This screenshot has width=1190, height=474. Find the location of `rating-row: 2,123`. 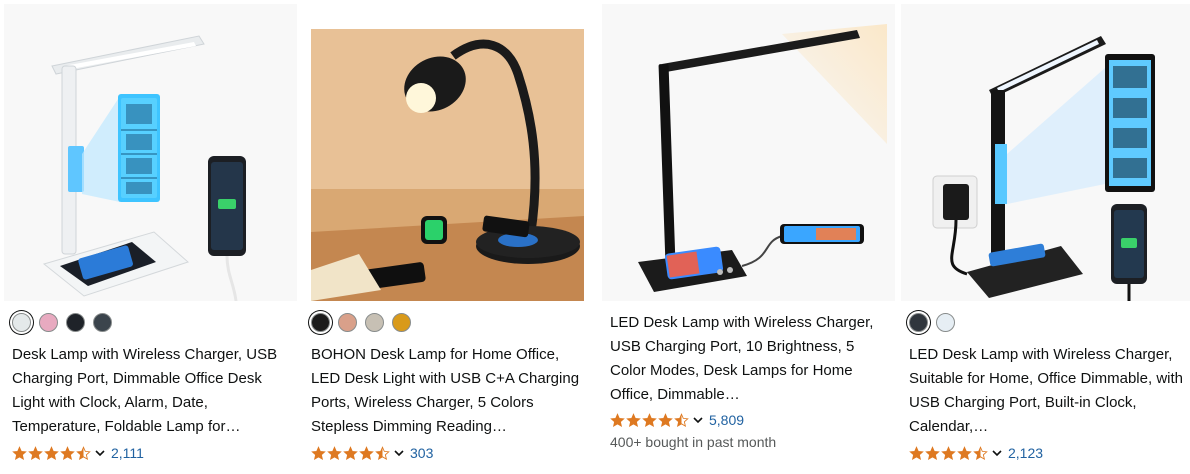

rating-row: 2,123 is located at coordinates (976, 453).